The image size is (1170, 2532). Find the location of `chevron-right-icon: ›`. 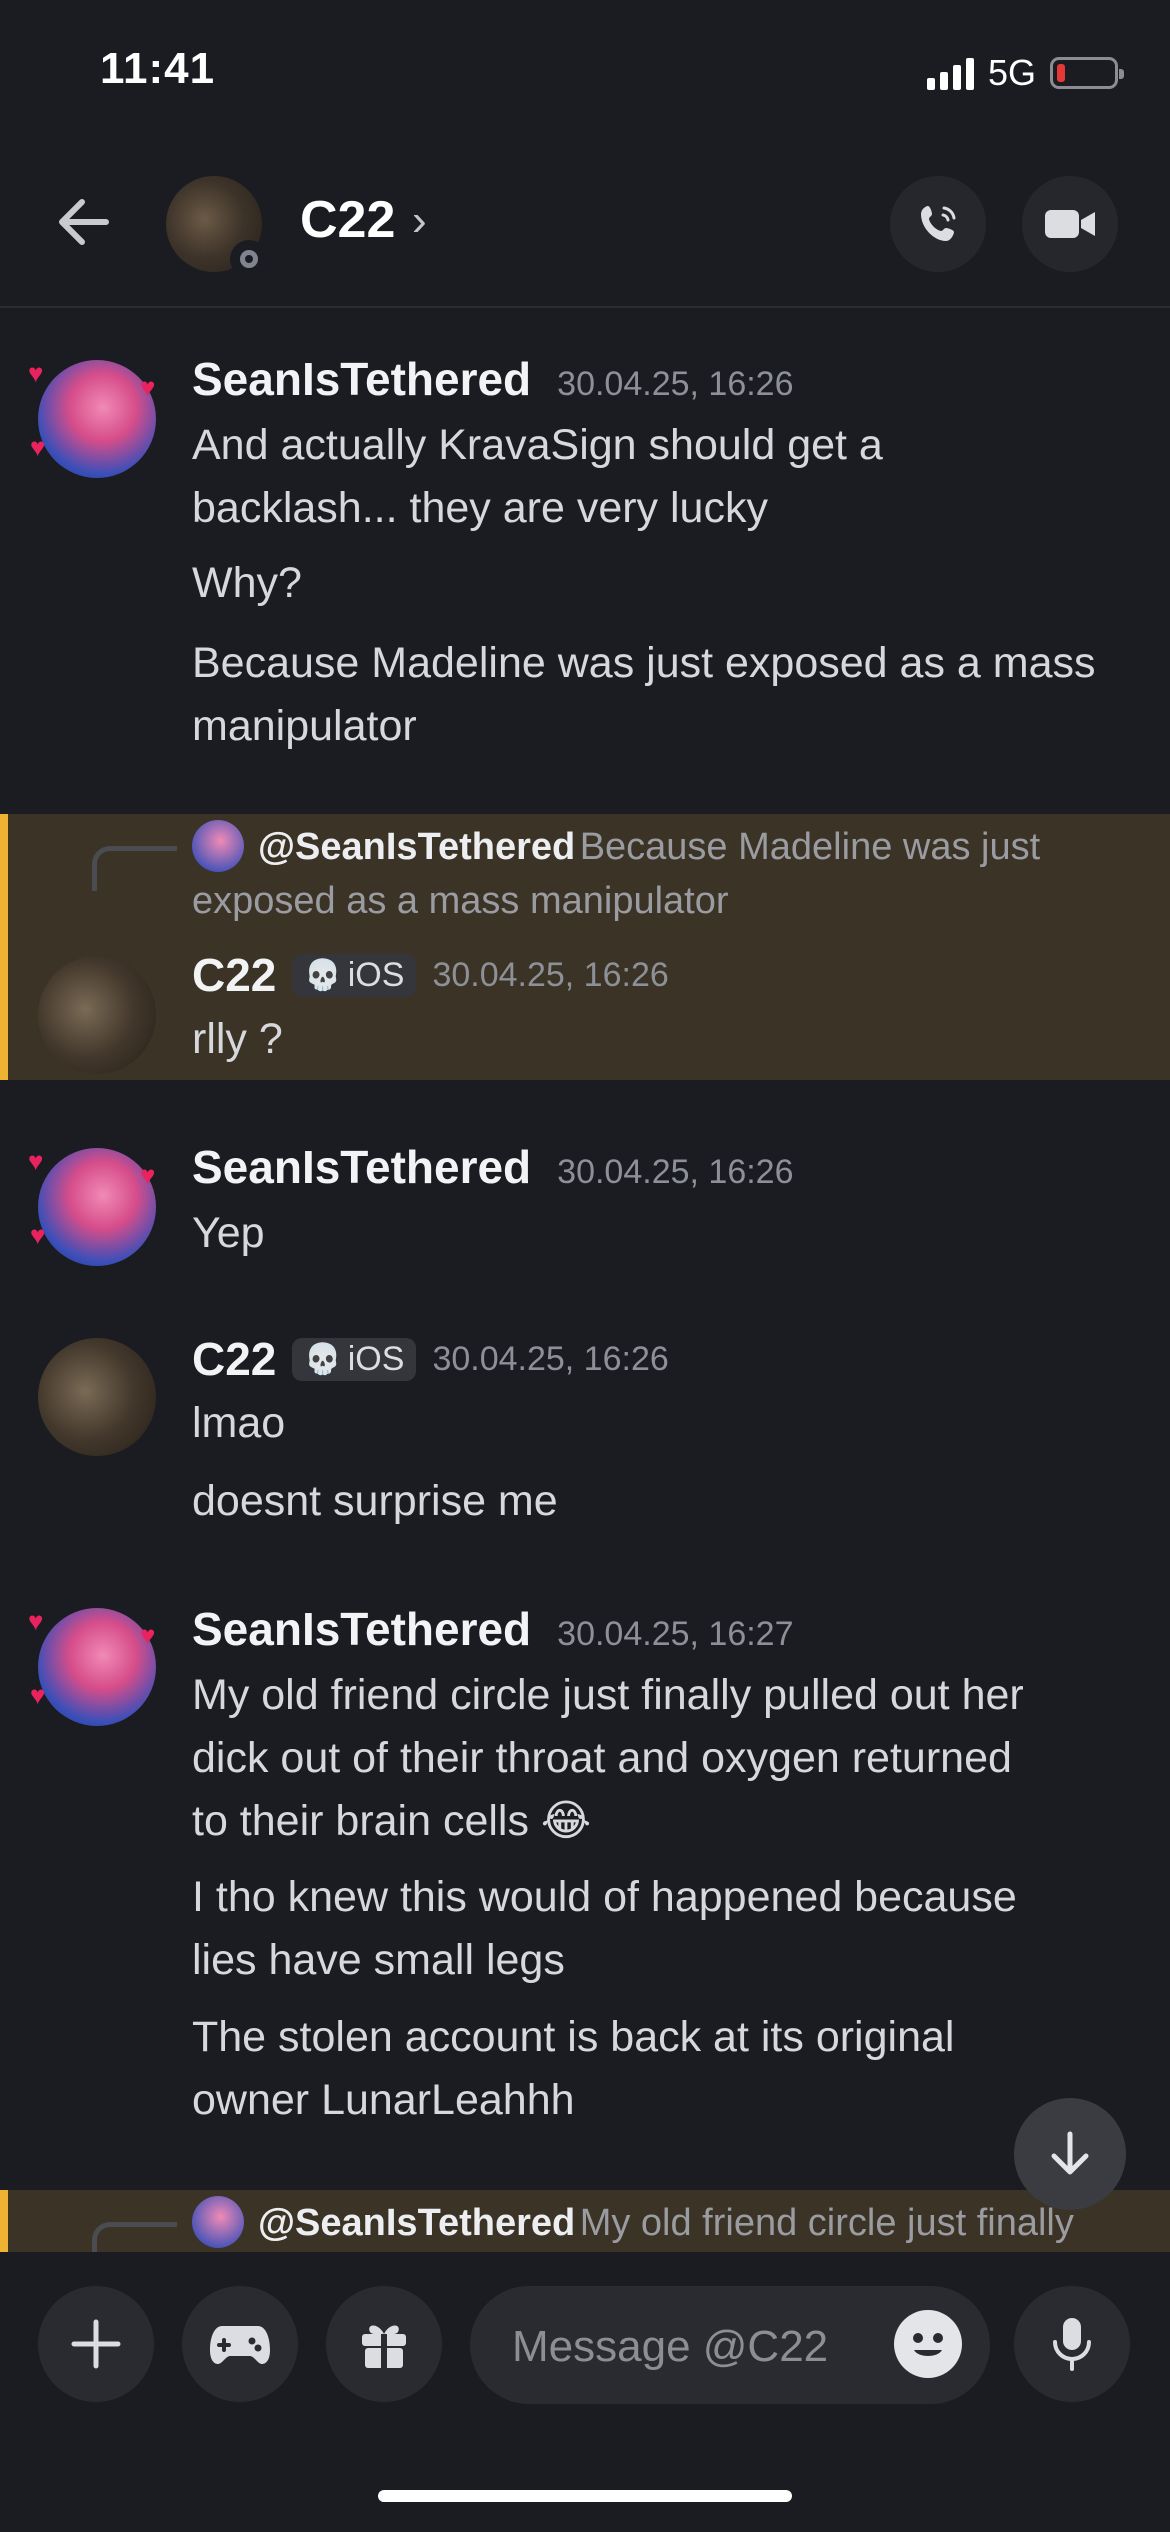

chevron-right-icon: › is located at coordinates (419, 221).